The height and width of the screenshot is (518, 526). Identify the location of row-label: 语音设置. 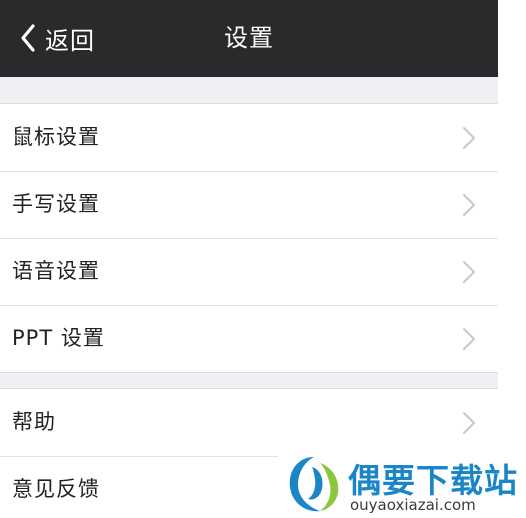
(56, 271).